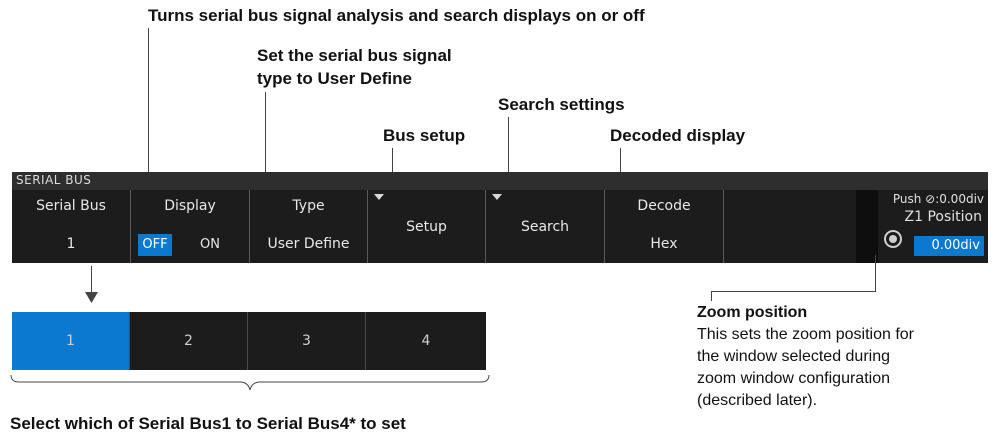  Describe the element at coordinates (793, 378) in the screenshot. I see `zoom-desc-line: zoom window configuration` at that location.